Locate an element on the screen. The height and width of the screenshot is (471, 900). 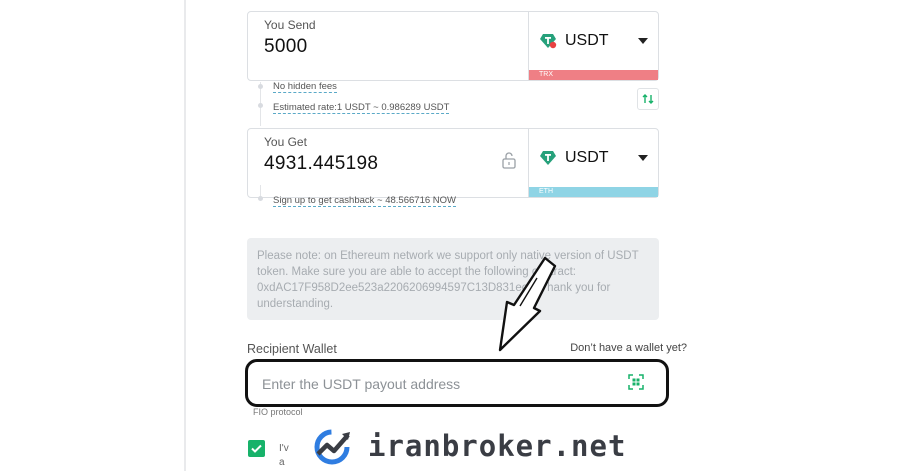
network-badge-trx: TRX is located at coordinates (593, 75).